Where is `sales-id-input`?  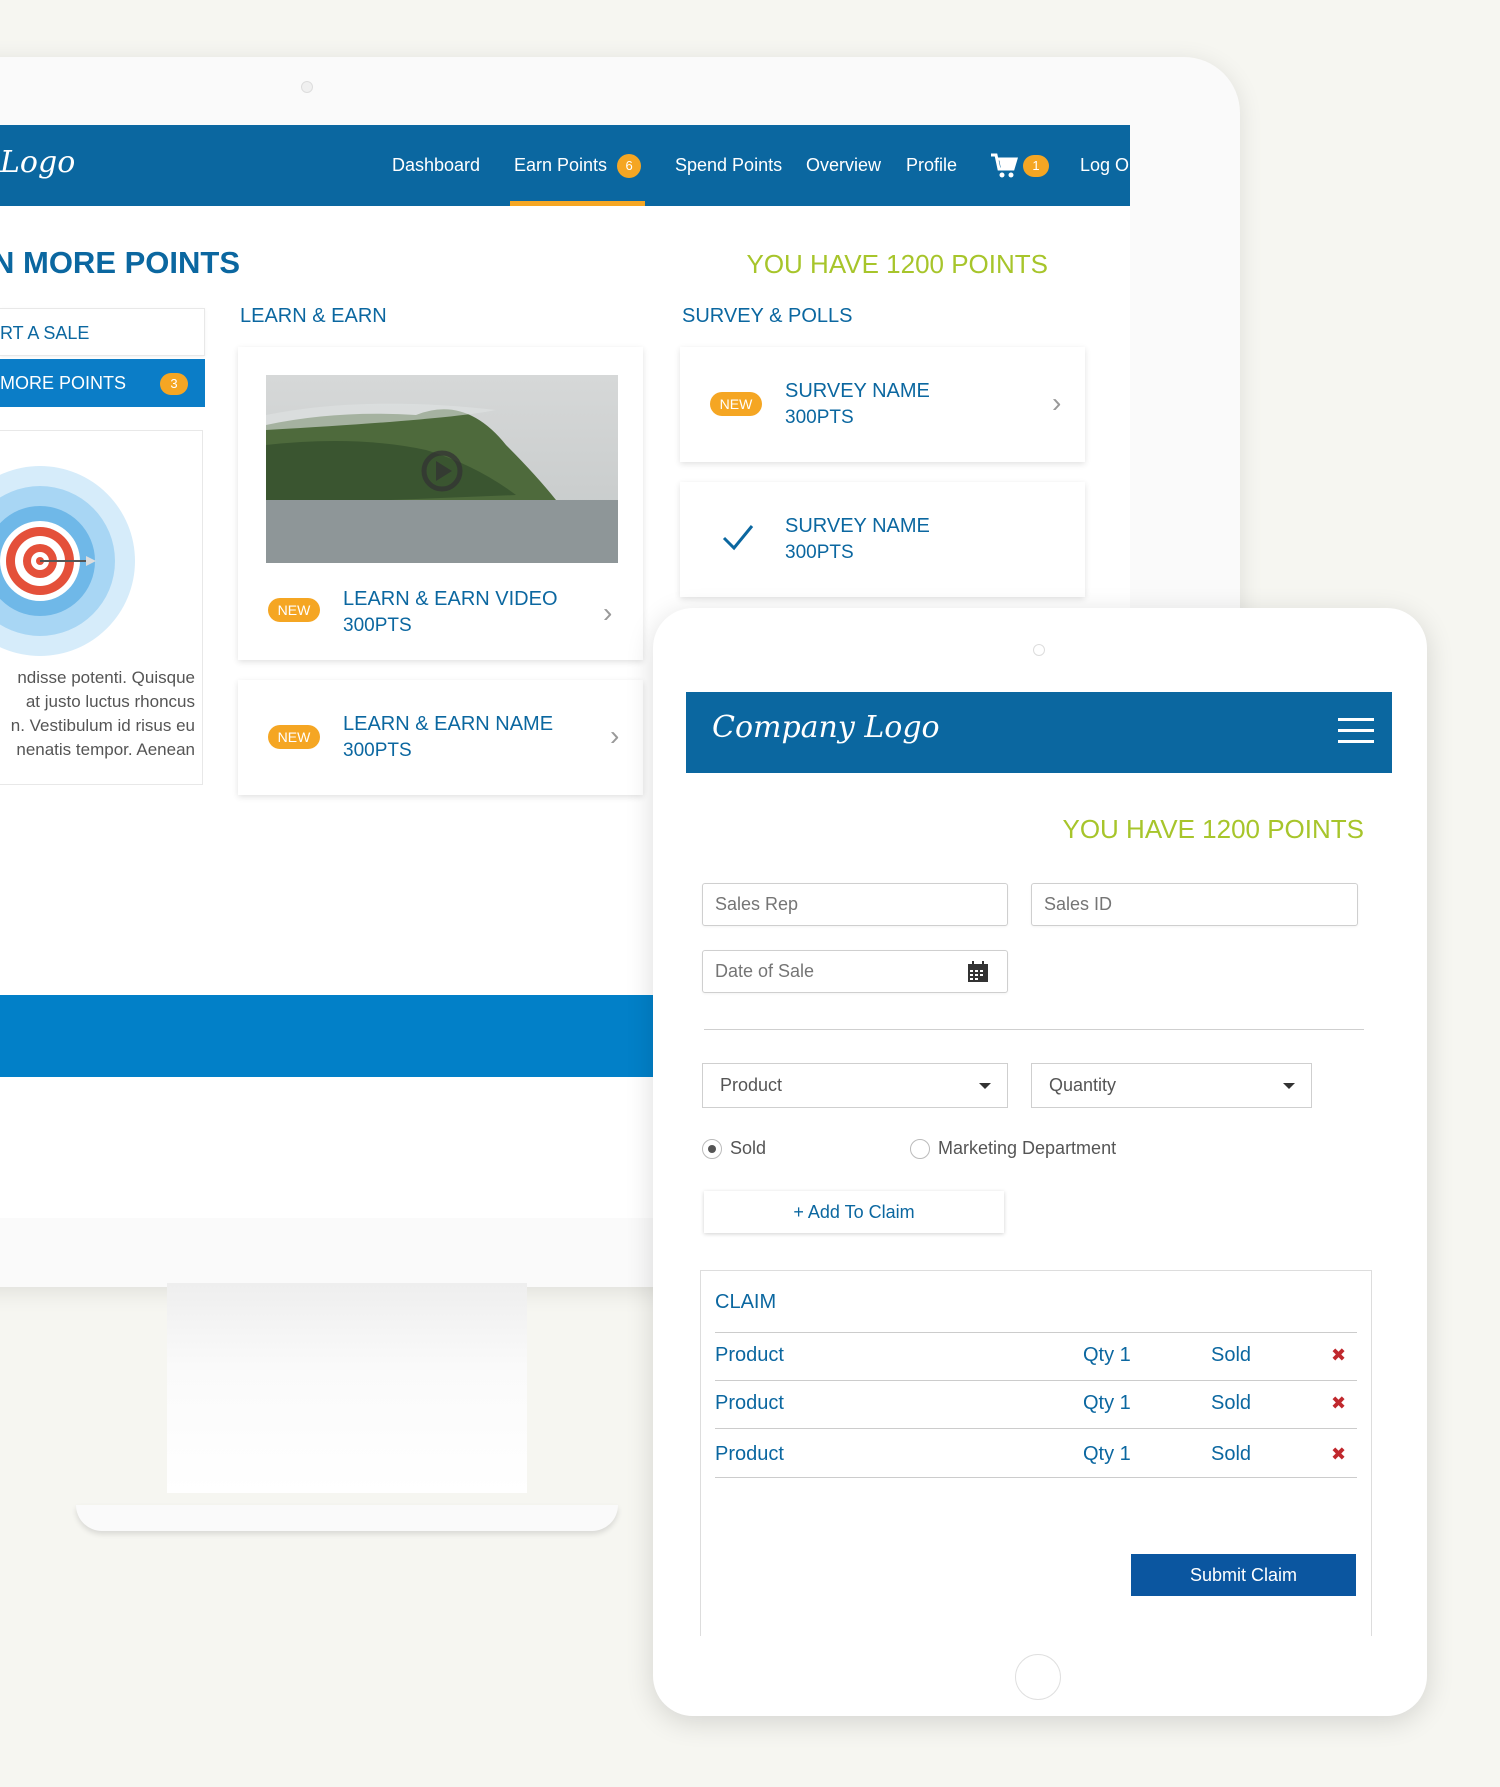
sales-id-input is located at coordinates (1177, 904).